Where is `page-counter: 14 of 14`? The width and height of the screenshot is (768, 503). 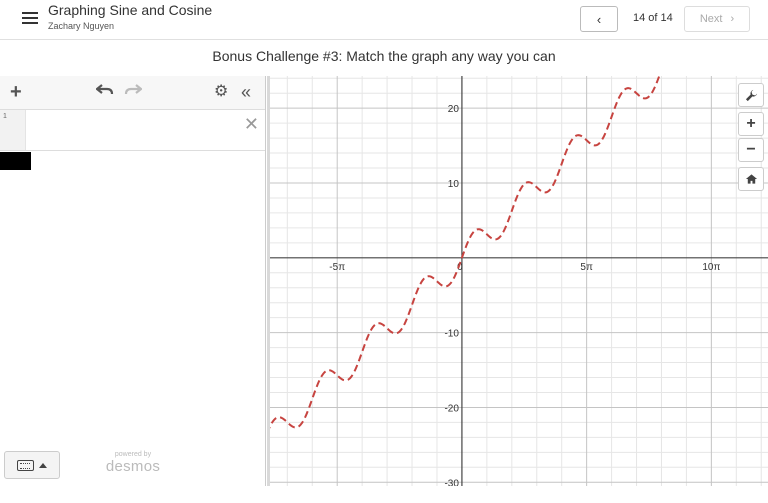
page-counter: 14 of 14 is located at coordinates (653, 18).